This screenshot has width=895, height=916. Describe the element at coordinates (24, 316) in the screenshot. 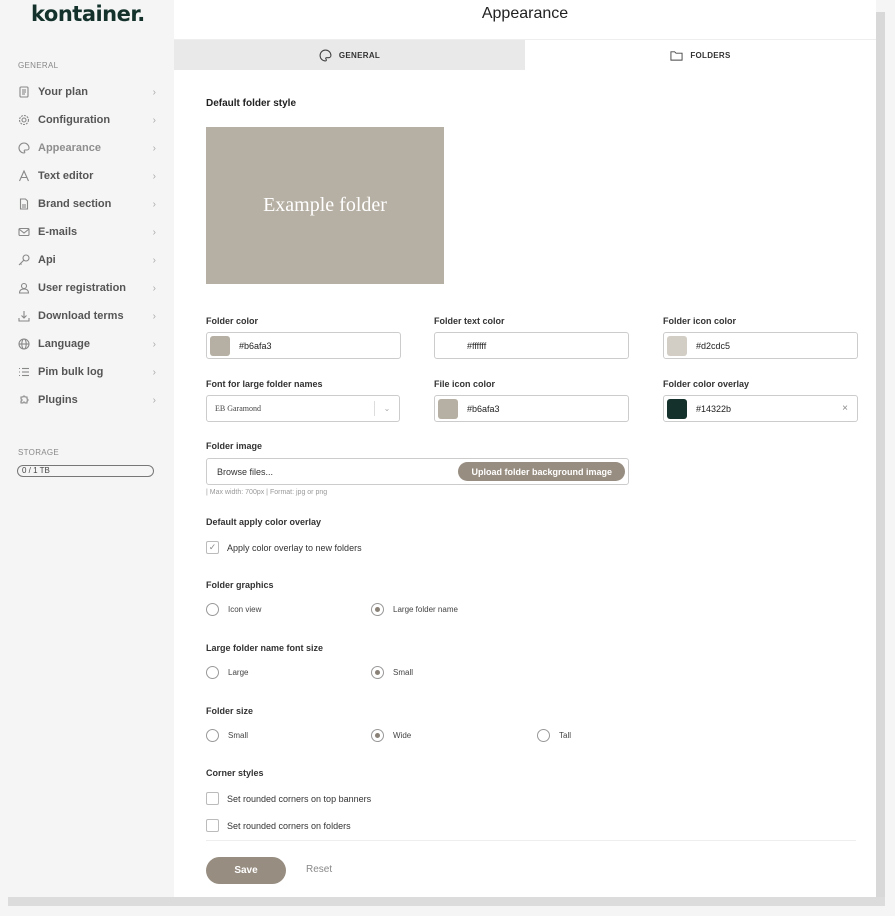

I see `download-icon` at that location.